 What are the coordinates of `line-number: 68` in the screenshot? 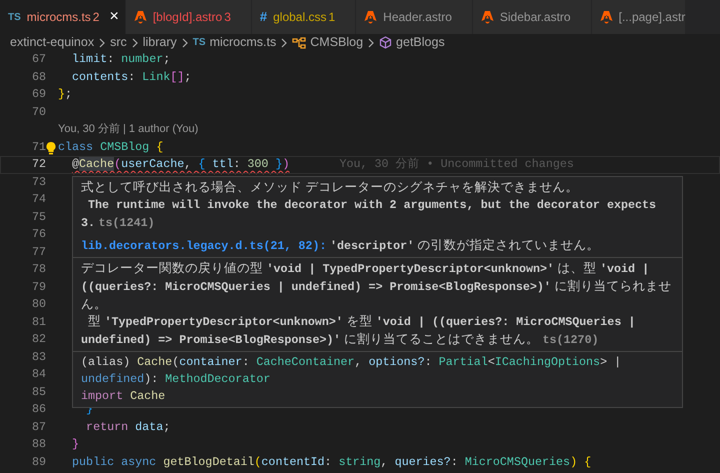 It's located at (38, 77).